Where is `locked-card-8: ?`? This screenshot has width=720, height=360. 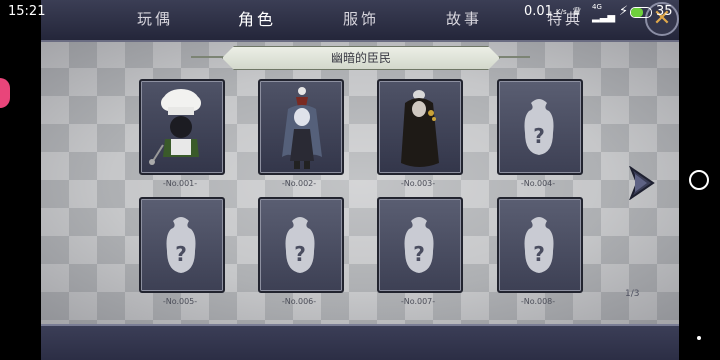 locked-card-8: ? is located at coordinates (540, 245).